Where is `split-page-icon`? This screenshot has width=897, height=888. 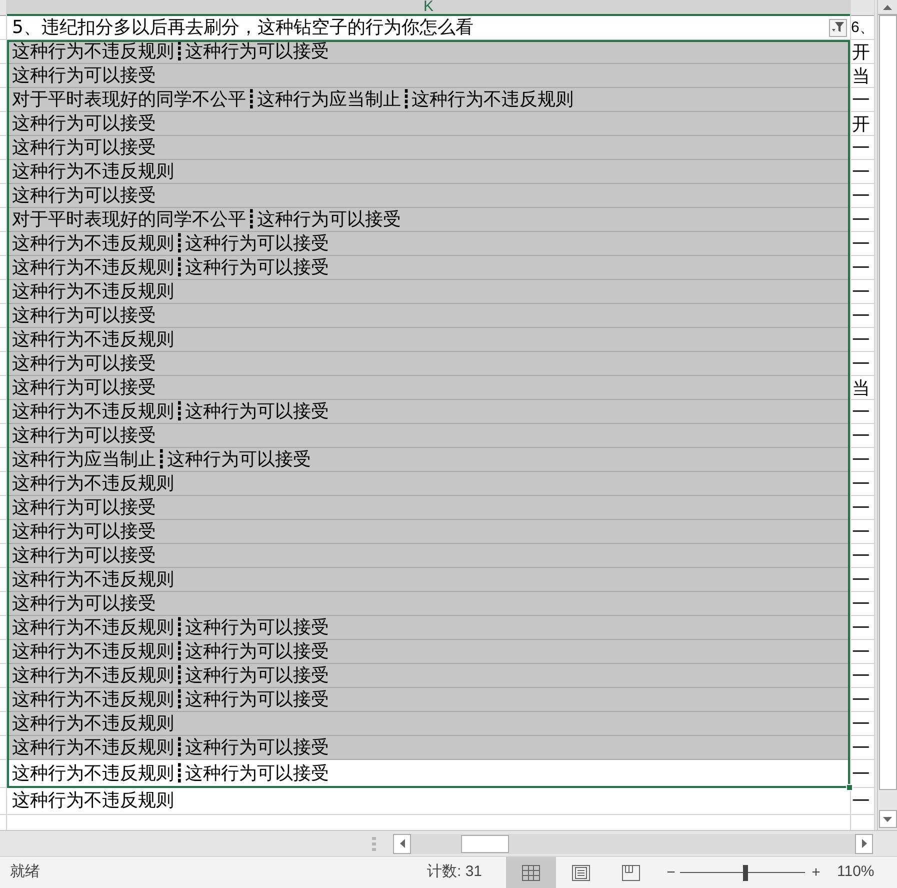 split-page-icon is located at coordinates (631, 872).